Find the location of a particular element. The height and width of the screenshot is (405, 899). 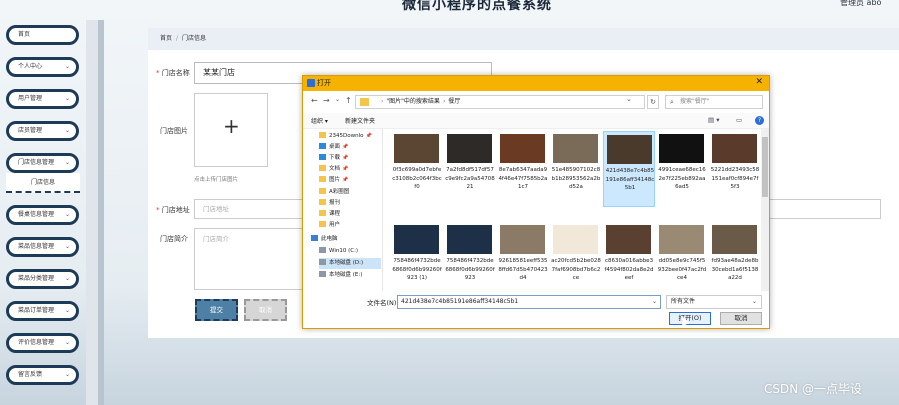

store-image-label: 门店图片 is located at coordinates (174, 131).